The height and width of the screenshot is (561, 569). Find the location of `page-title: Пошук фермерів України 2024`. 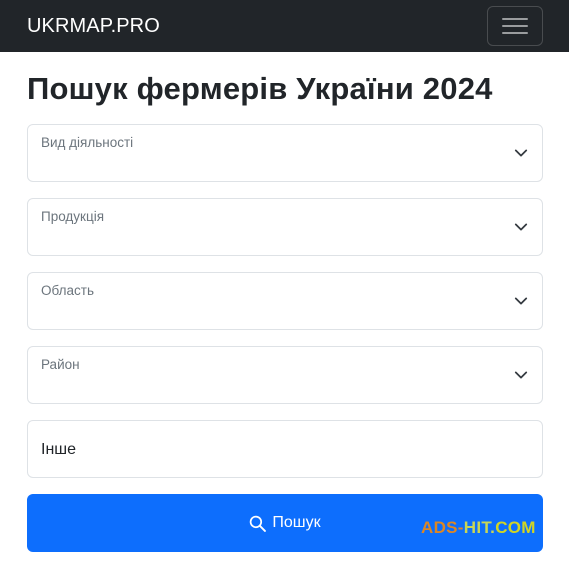

page-title: Пошук фермерів України 2024 is located at coordinates (260, 88).